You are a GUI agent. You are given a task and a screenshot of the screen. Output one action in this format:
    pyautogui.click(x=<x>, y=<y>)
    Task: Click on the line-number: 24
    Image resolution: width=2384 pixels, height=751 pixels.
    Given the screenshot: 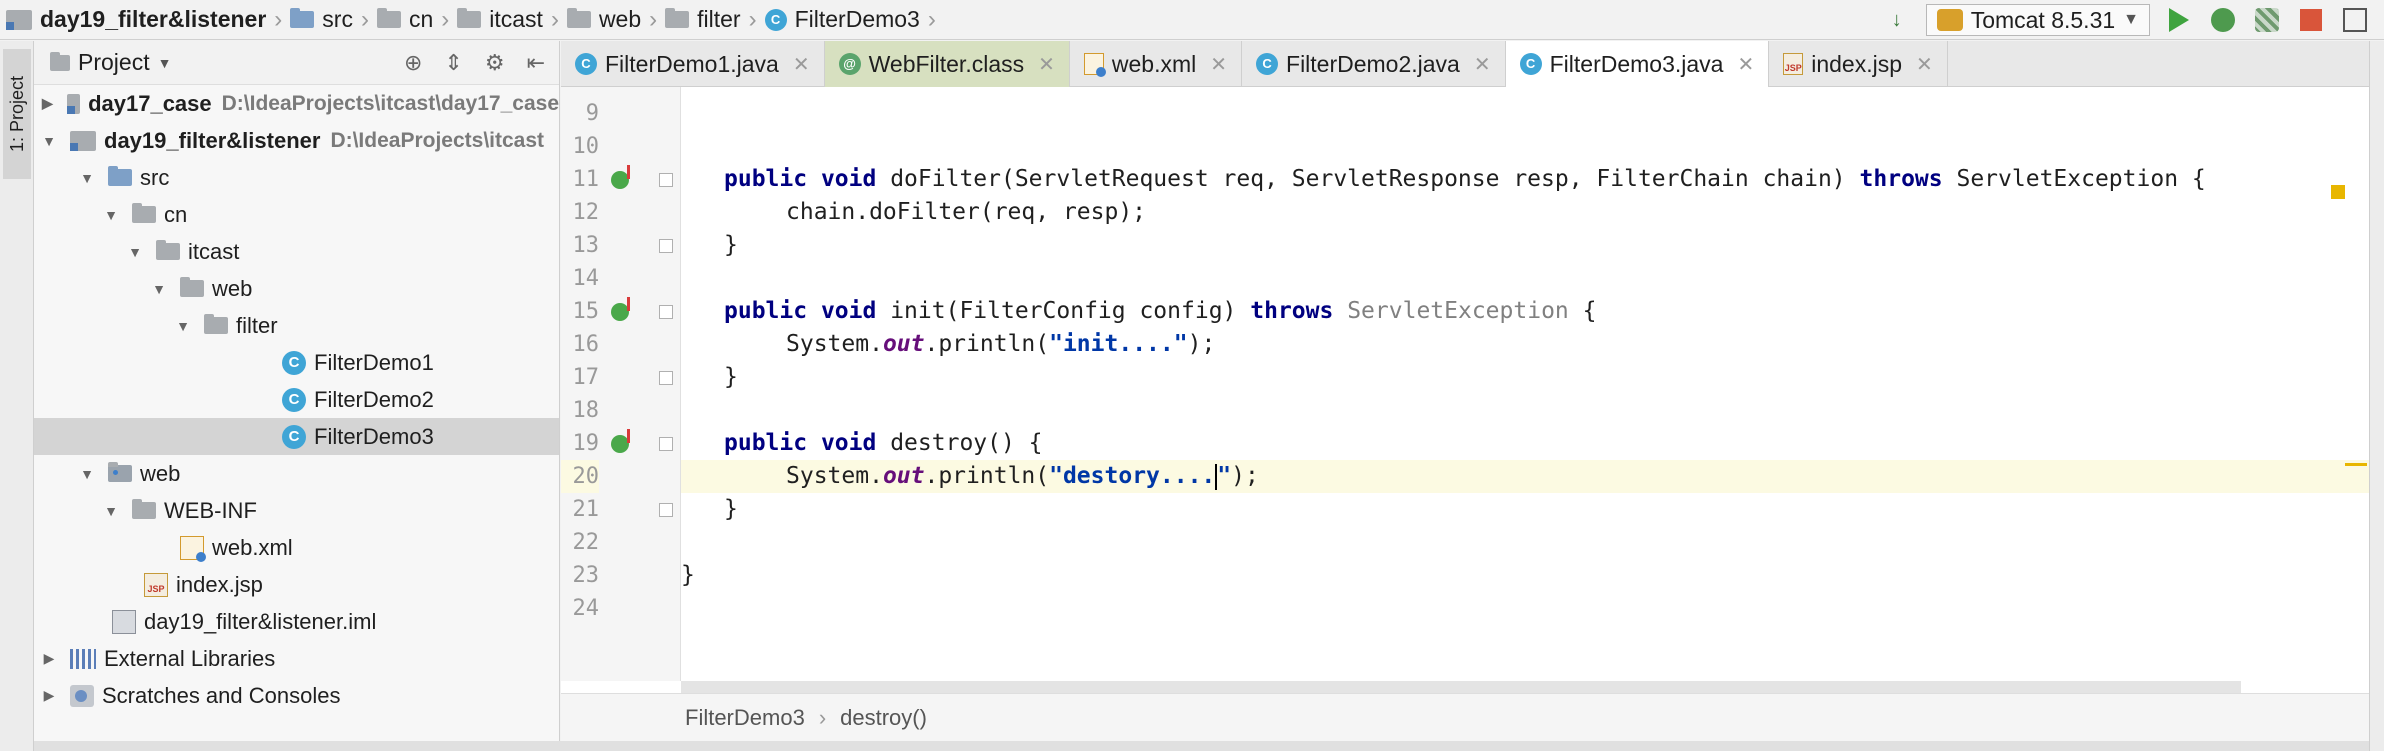 What is the action you would take?
    pyautogui.click(x=586, y=608)
    